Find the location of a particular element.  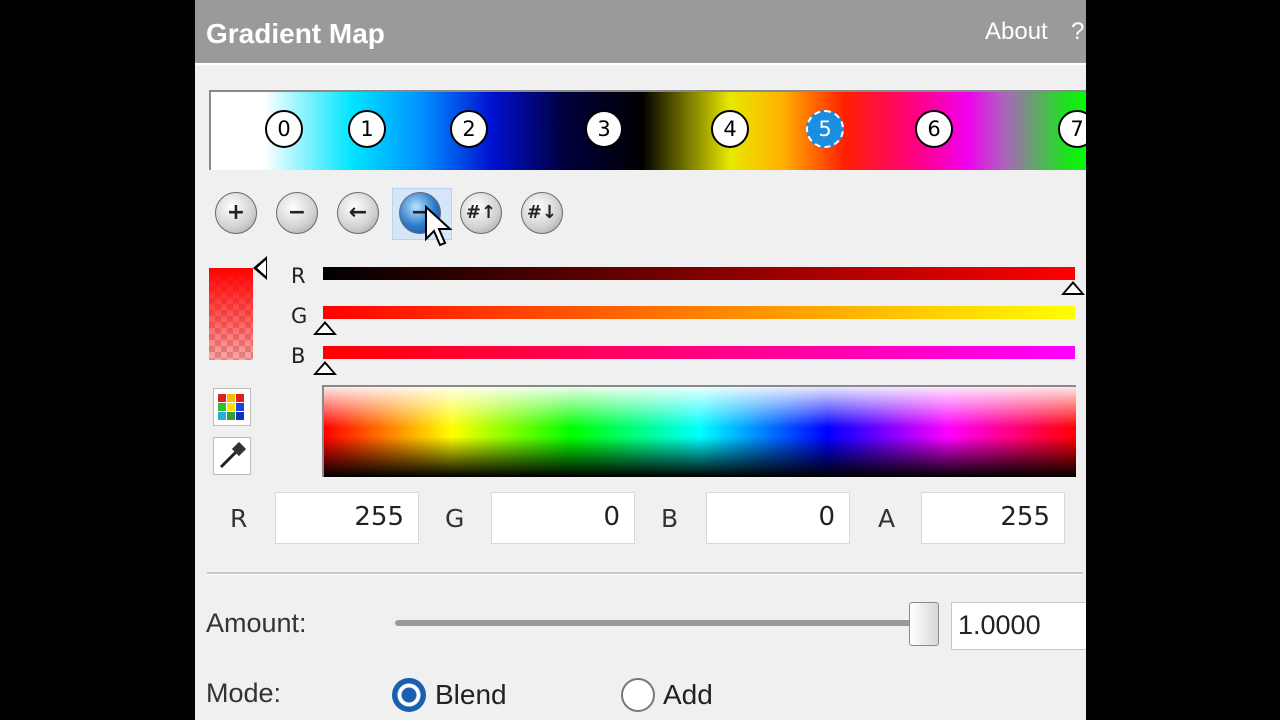

red-channel-bar is located at coordinates (699, 273).